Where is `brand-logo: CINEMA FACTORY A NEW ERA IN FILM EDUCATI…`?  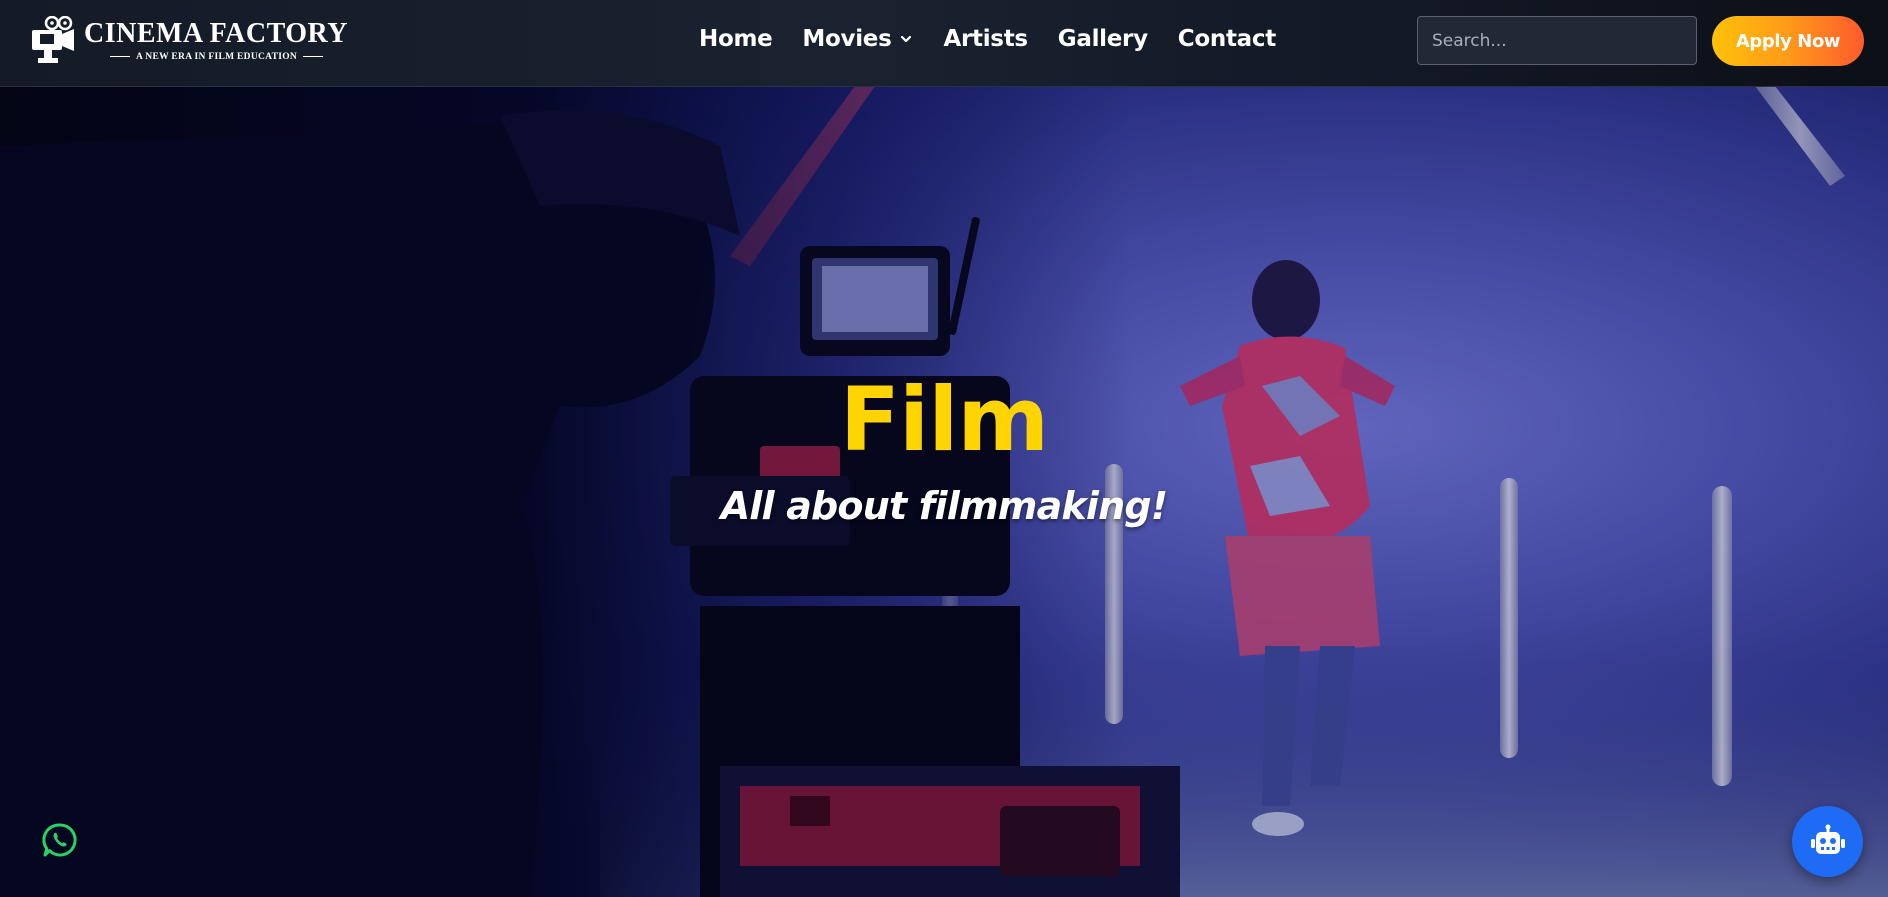 brand-logo: CINEMA FACTORY A NEW ERA IN FILM EDUCATI… is located at coordinates (189, 42).